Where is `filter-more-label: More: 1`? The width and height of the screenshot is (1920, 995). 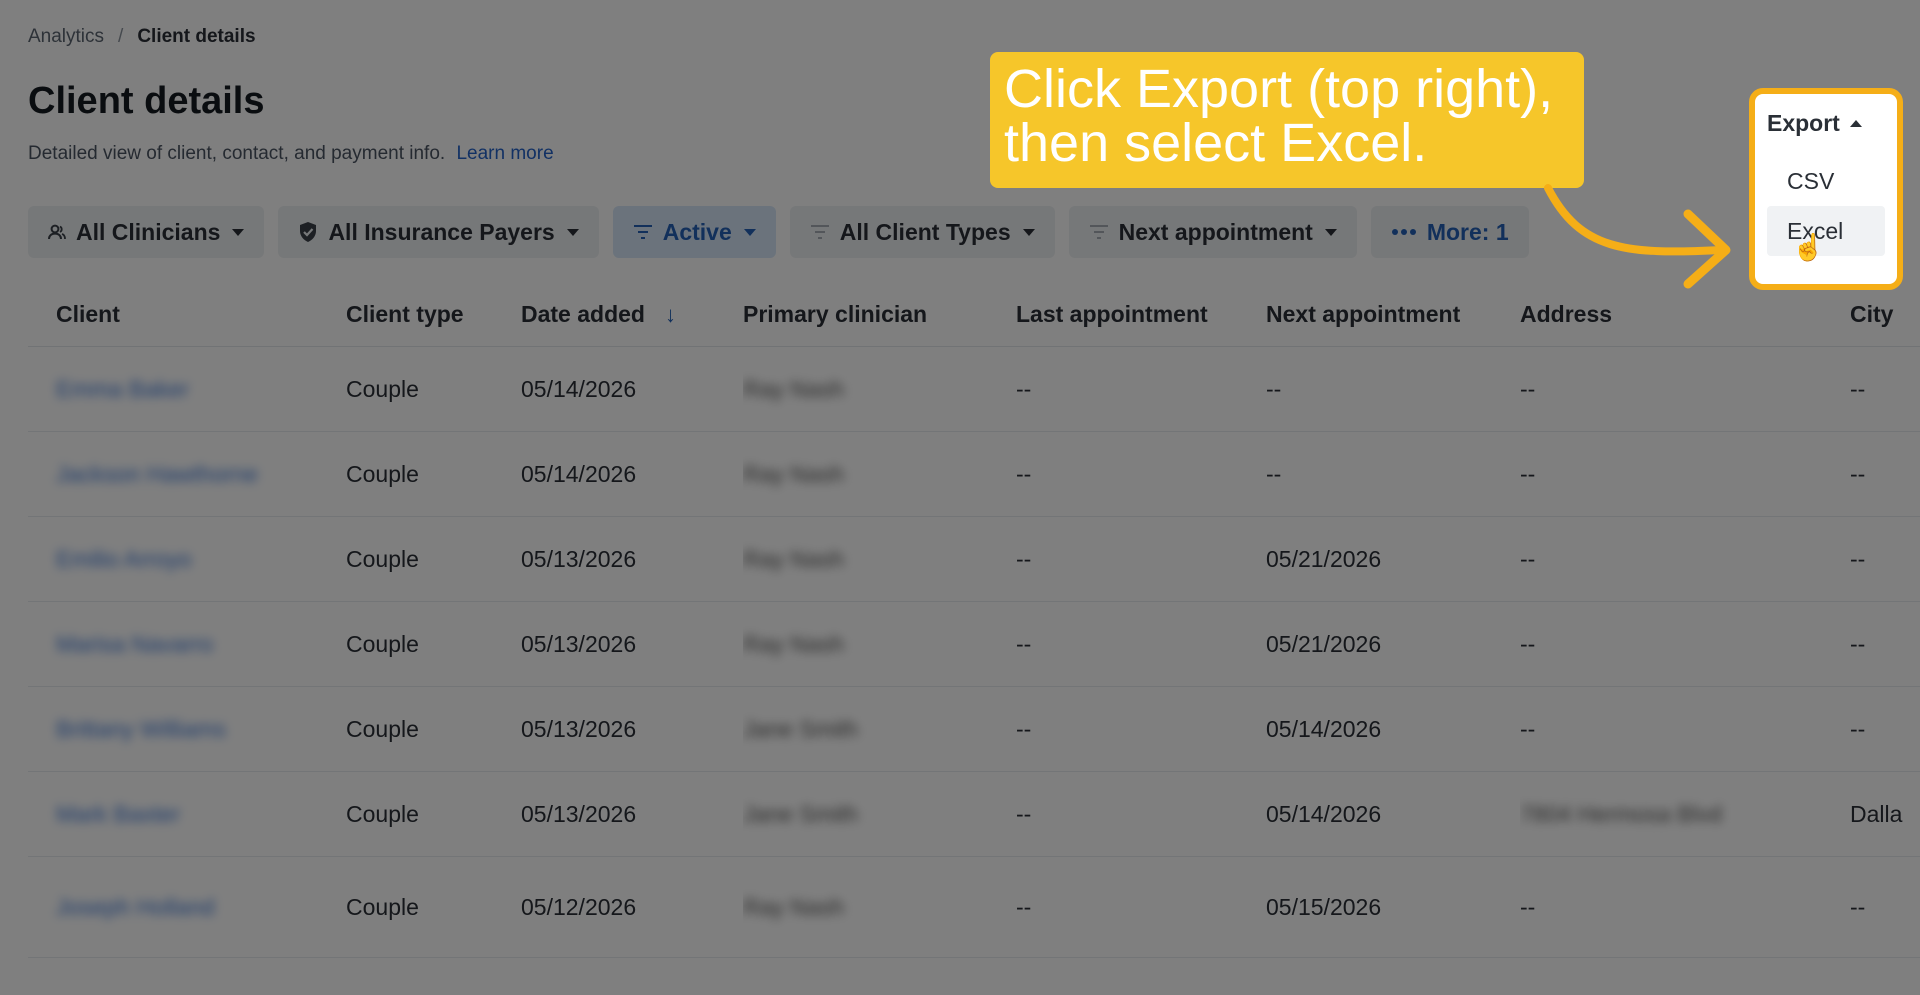 filter-more-label: More: 1 is located at coordinates (1467, 231).